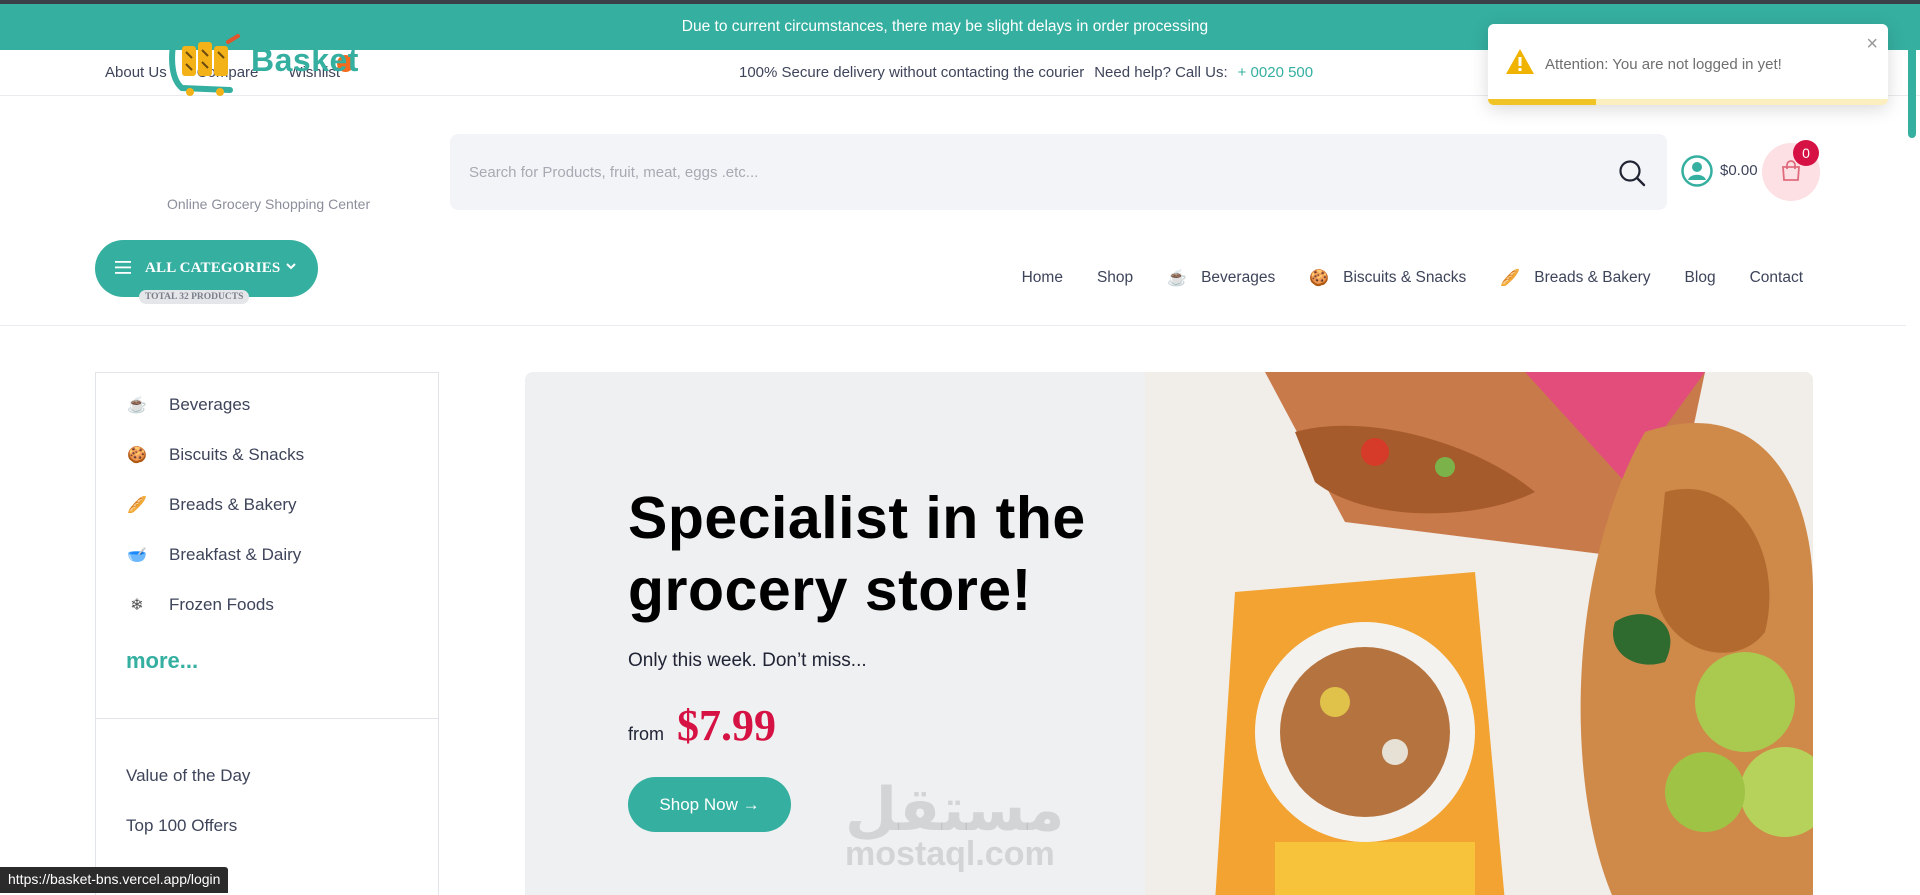  I want to click on logo-wordmark: Basket, so click(305, 60).